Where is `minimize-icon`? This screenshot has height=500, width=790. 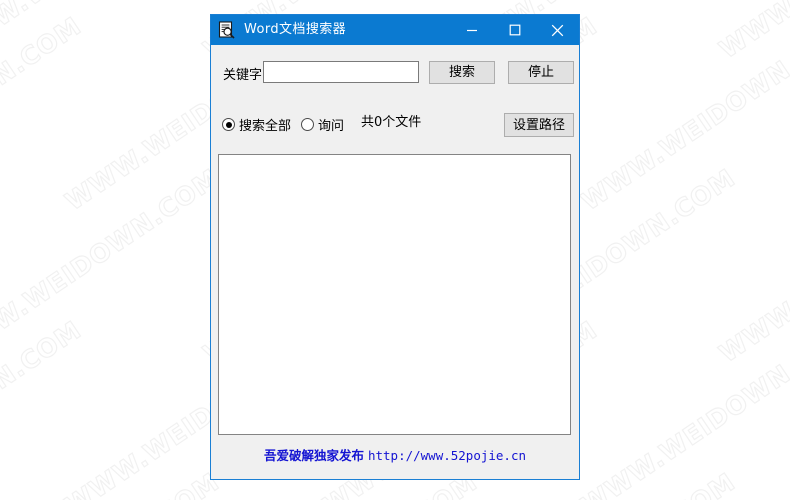
minimize-icon is located at coordinates (471, 30).